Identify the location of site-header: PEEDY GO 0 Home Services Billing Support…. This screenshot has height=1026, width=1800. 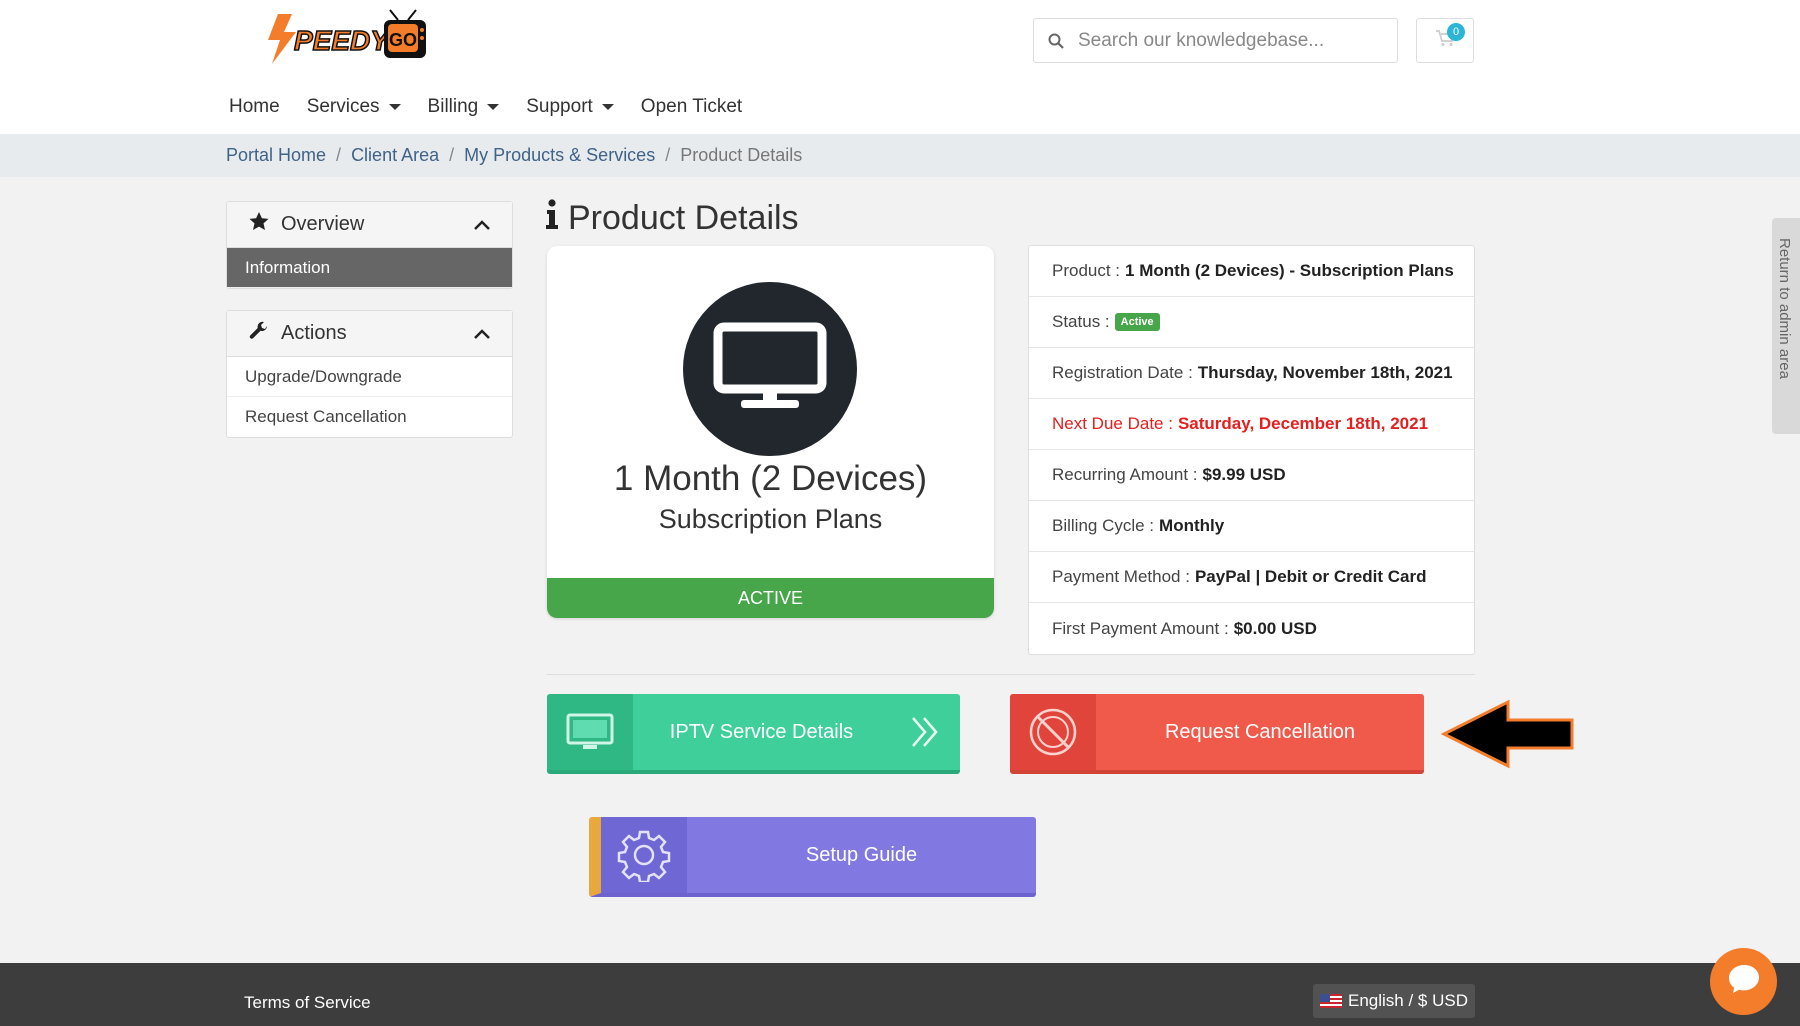
(900, 67).